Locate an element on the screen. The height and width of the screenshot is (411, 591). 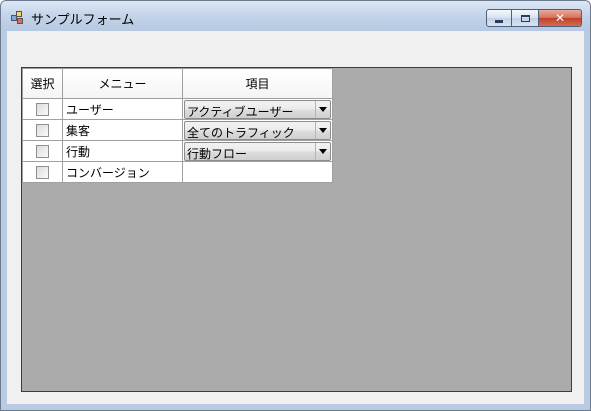
table-row: 集客 全てのトラフィック is located at coordinates (177, 130).